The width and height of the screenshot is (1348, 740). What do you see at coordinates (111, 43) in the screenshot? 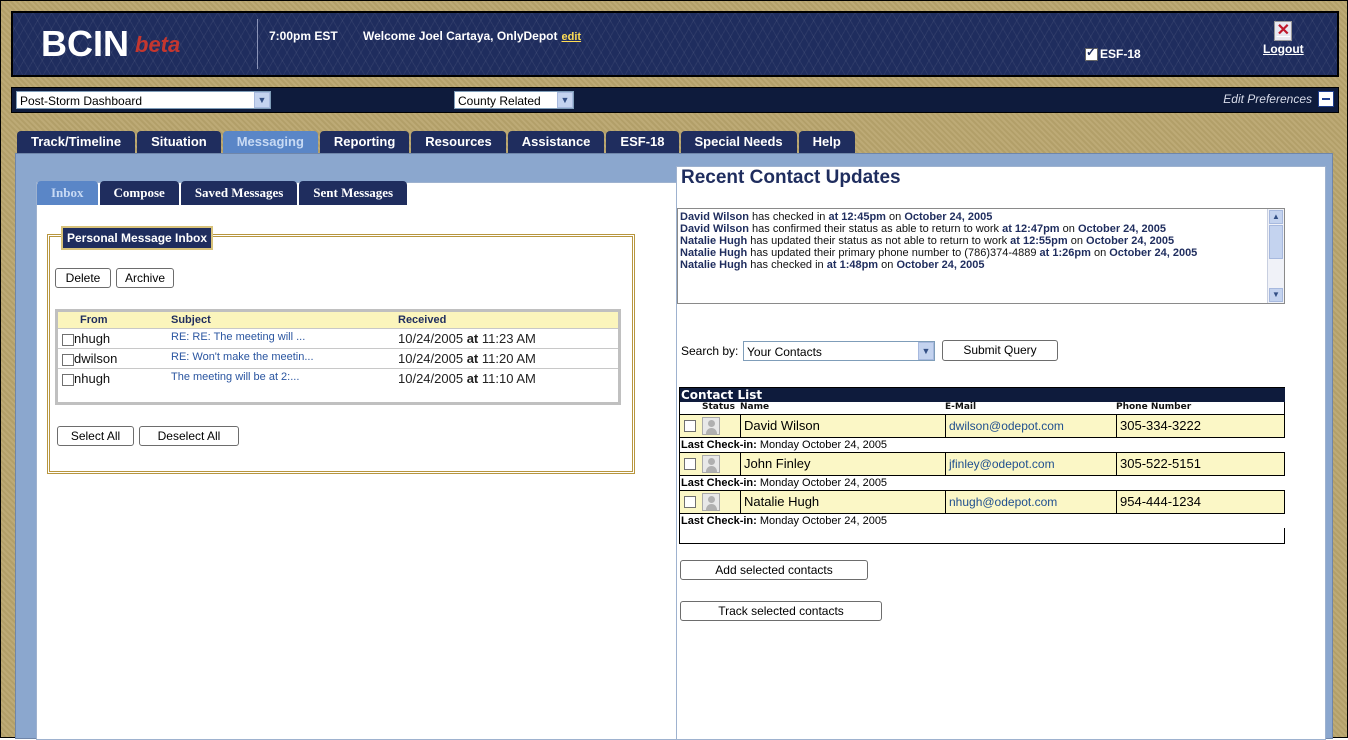
I see `bcin-logo: BCIN beta` at bounding box center [111, 43].